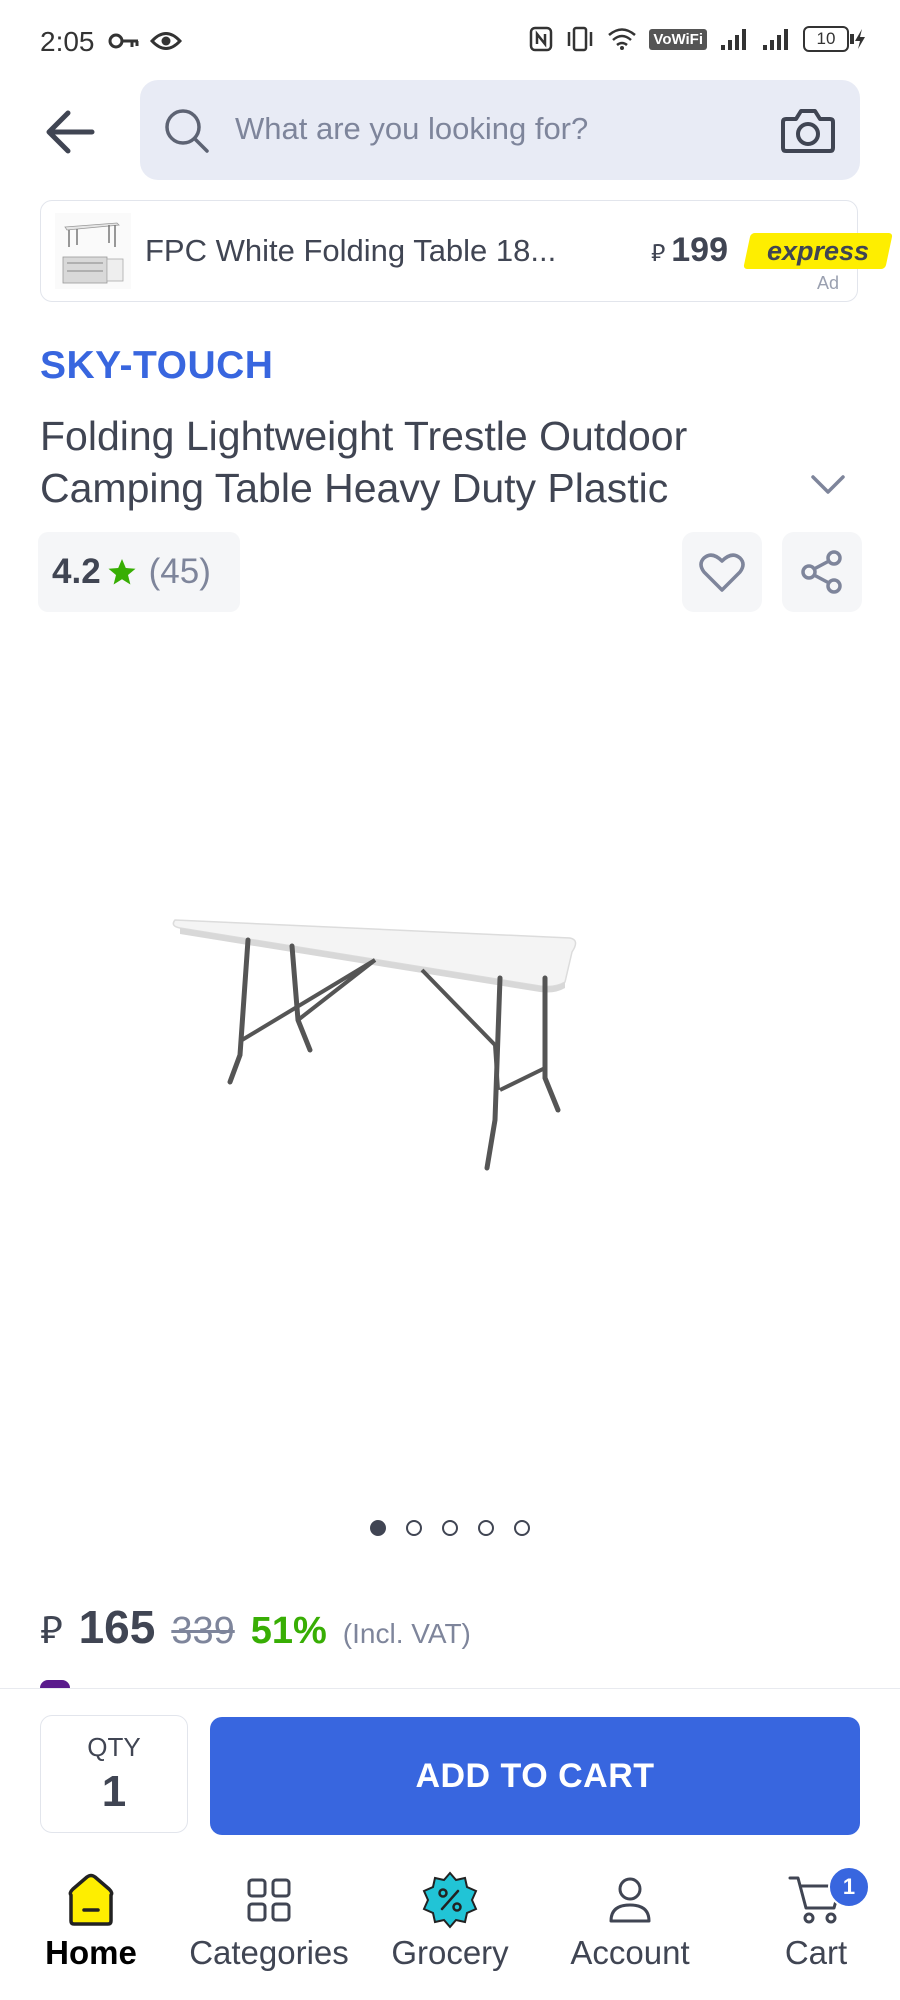 The image size is (900, 2000). Describe the element at coordinates (699, 250) in the screenshot. I see `ad-price-value: 199` at that location.